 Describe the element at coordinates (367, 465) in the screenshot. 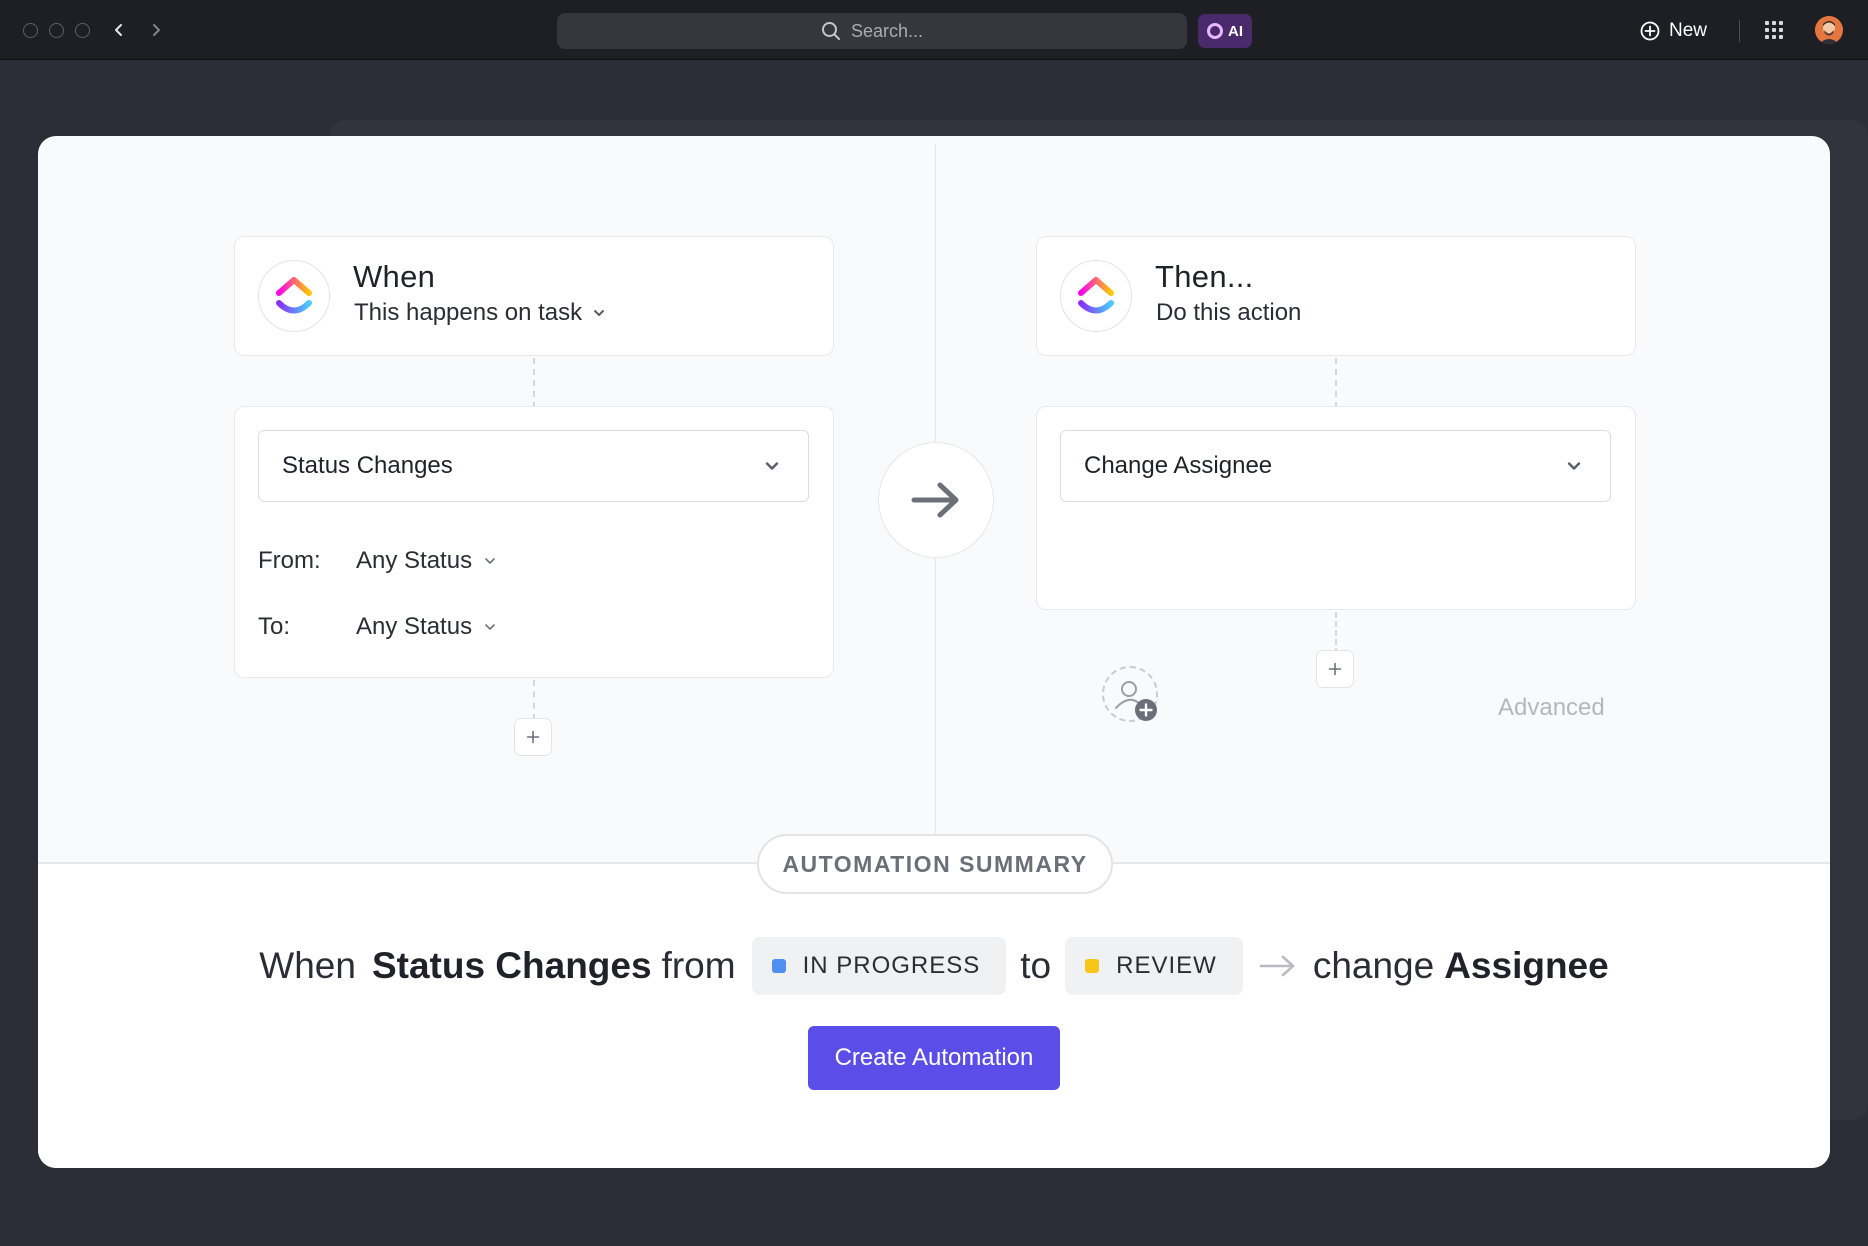

I see `trigger-select-value: Status Changes` at that location.